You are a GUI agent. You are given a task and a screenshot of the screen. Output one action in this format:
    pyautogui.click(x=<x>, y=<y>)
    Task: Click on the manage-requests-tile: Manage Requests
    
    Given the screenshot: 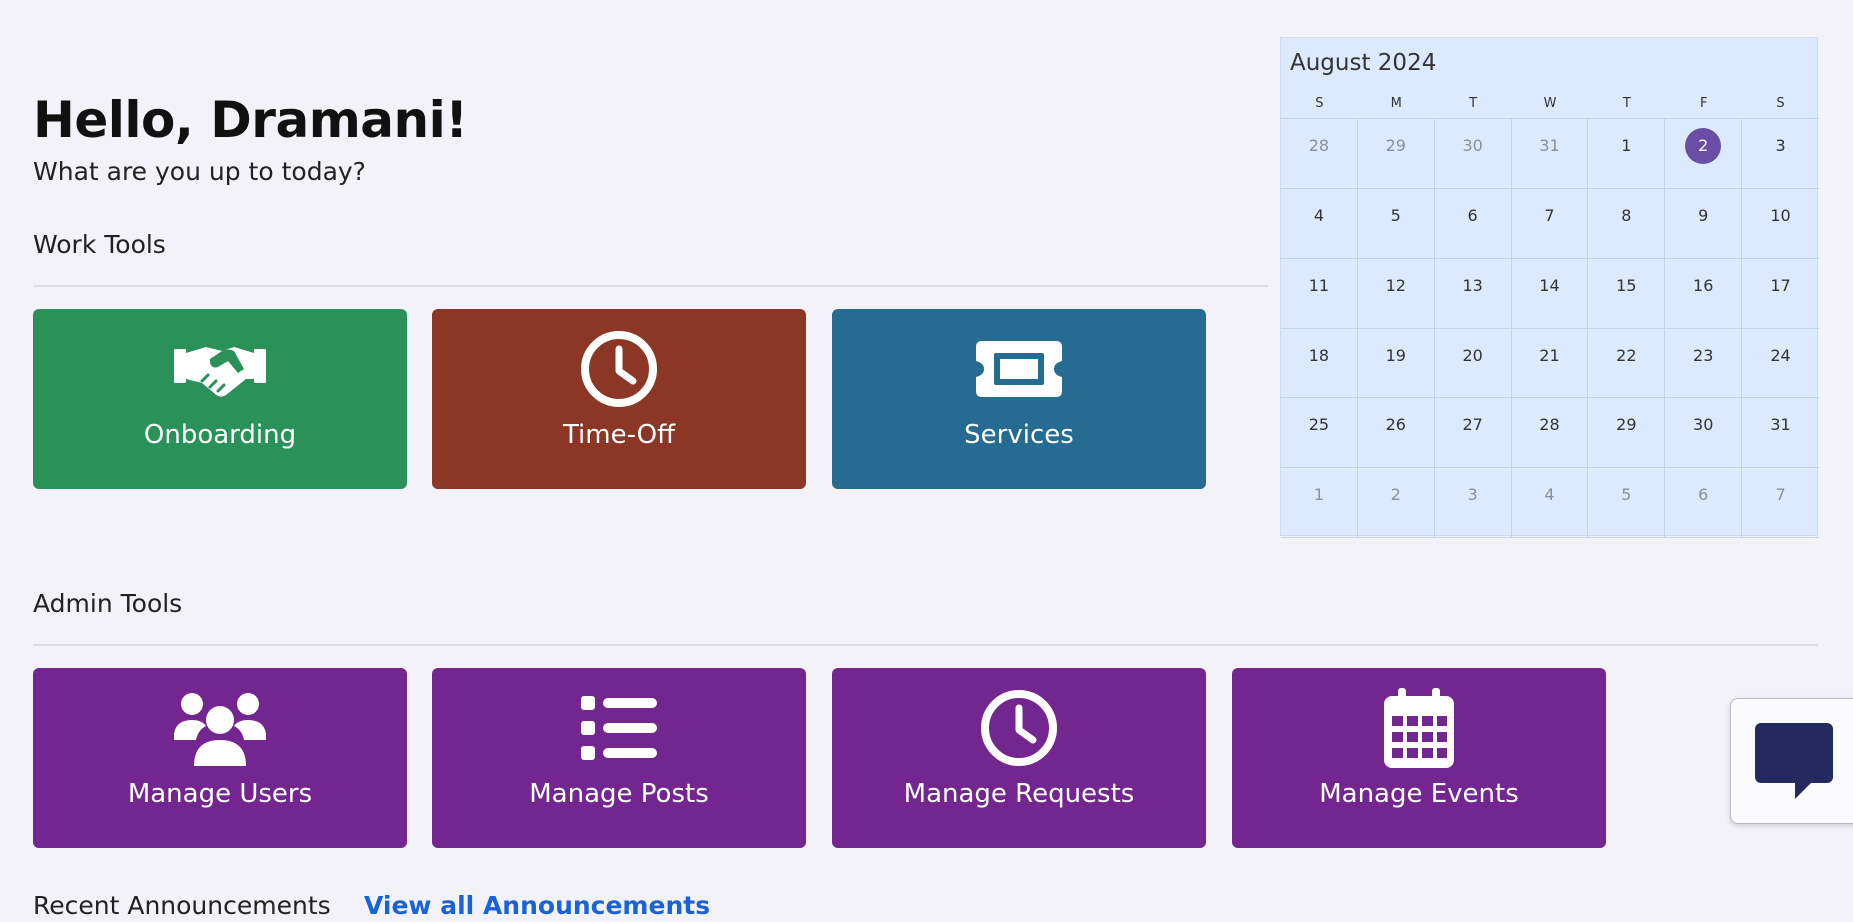 What is the action you would take?
    pyautogui.click(x=1019, y=758)
    